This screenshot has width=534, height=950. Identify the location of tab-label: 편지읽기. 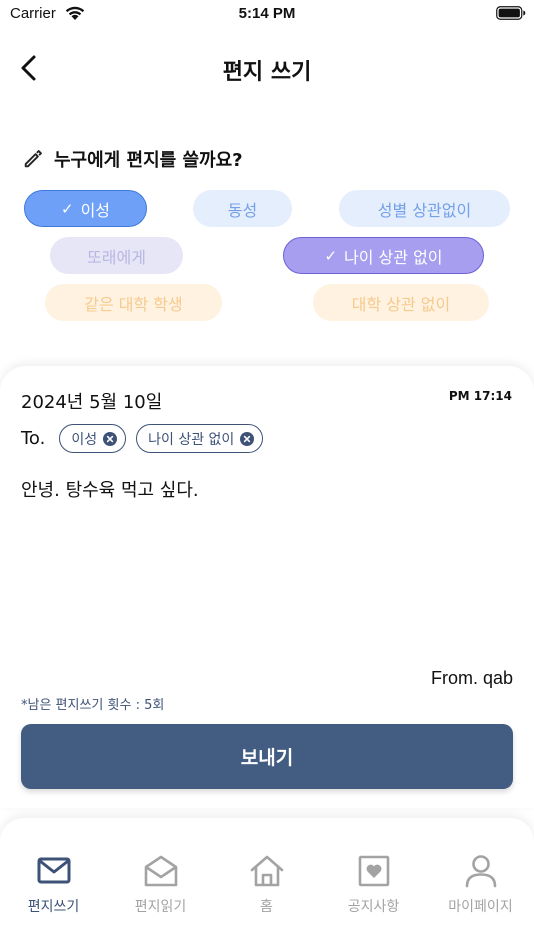
(160, 907).